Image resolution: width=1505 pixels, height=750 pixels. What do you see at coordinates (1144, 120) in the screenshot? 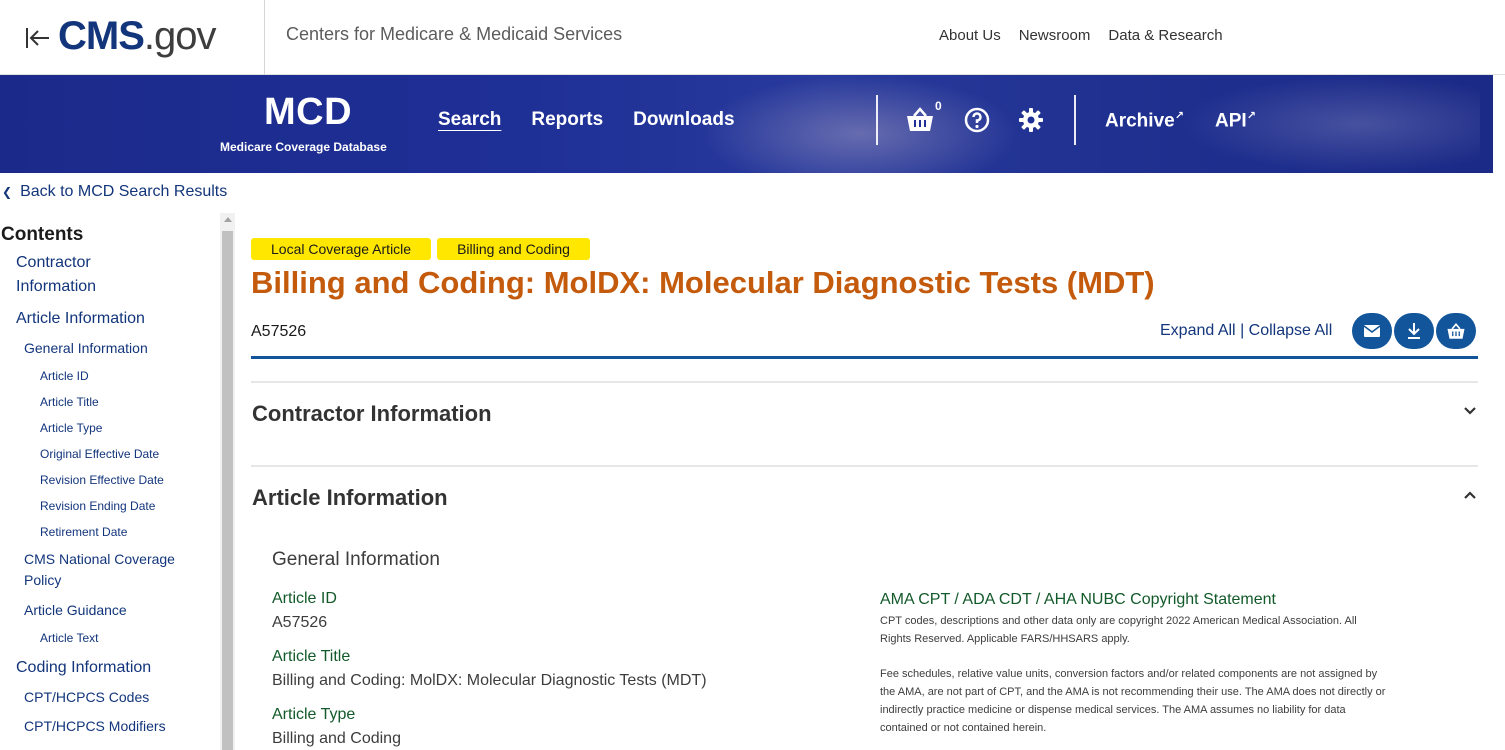
I see `archive-link: Archive↗` at bounding box center [1144, 120].